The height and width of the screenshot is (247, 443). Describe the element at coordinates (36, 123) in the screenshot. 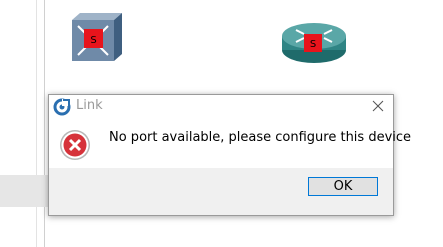

I see `left-panel-divider` at that location.